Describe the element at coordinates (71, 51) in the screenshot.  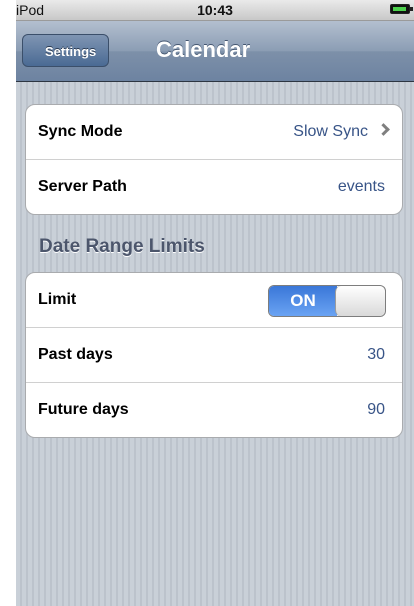
I see `back-button-label: Settings` at that location.